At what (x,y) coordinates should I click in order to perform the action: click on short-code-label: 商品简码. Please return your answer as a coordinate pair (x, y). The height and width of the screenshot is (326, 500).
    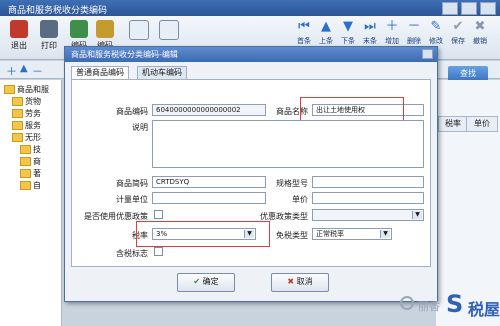
    Looking at the image, I should click on (132, 183).